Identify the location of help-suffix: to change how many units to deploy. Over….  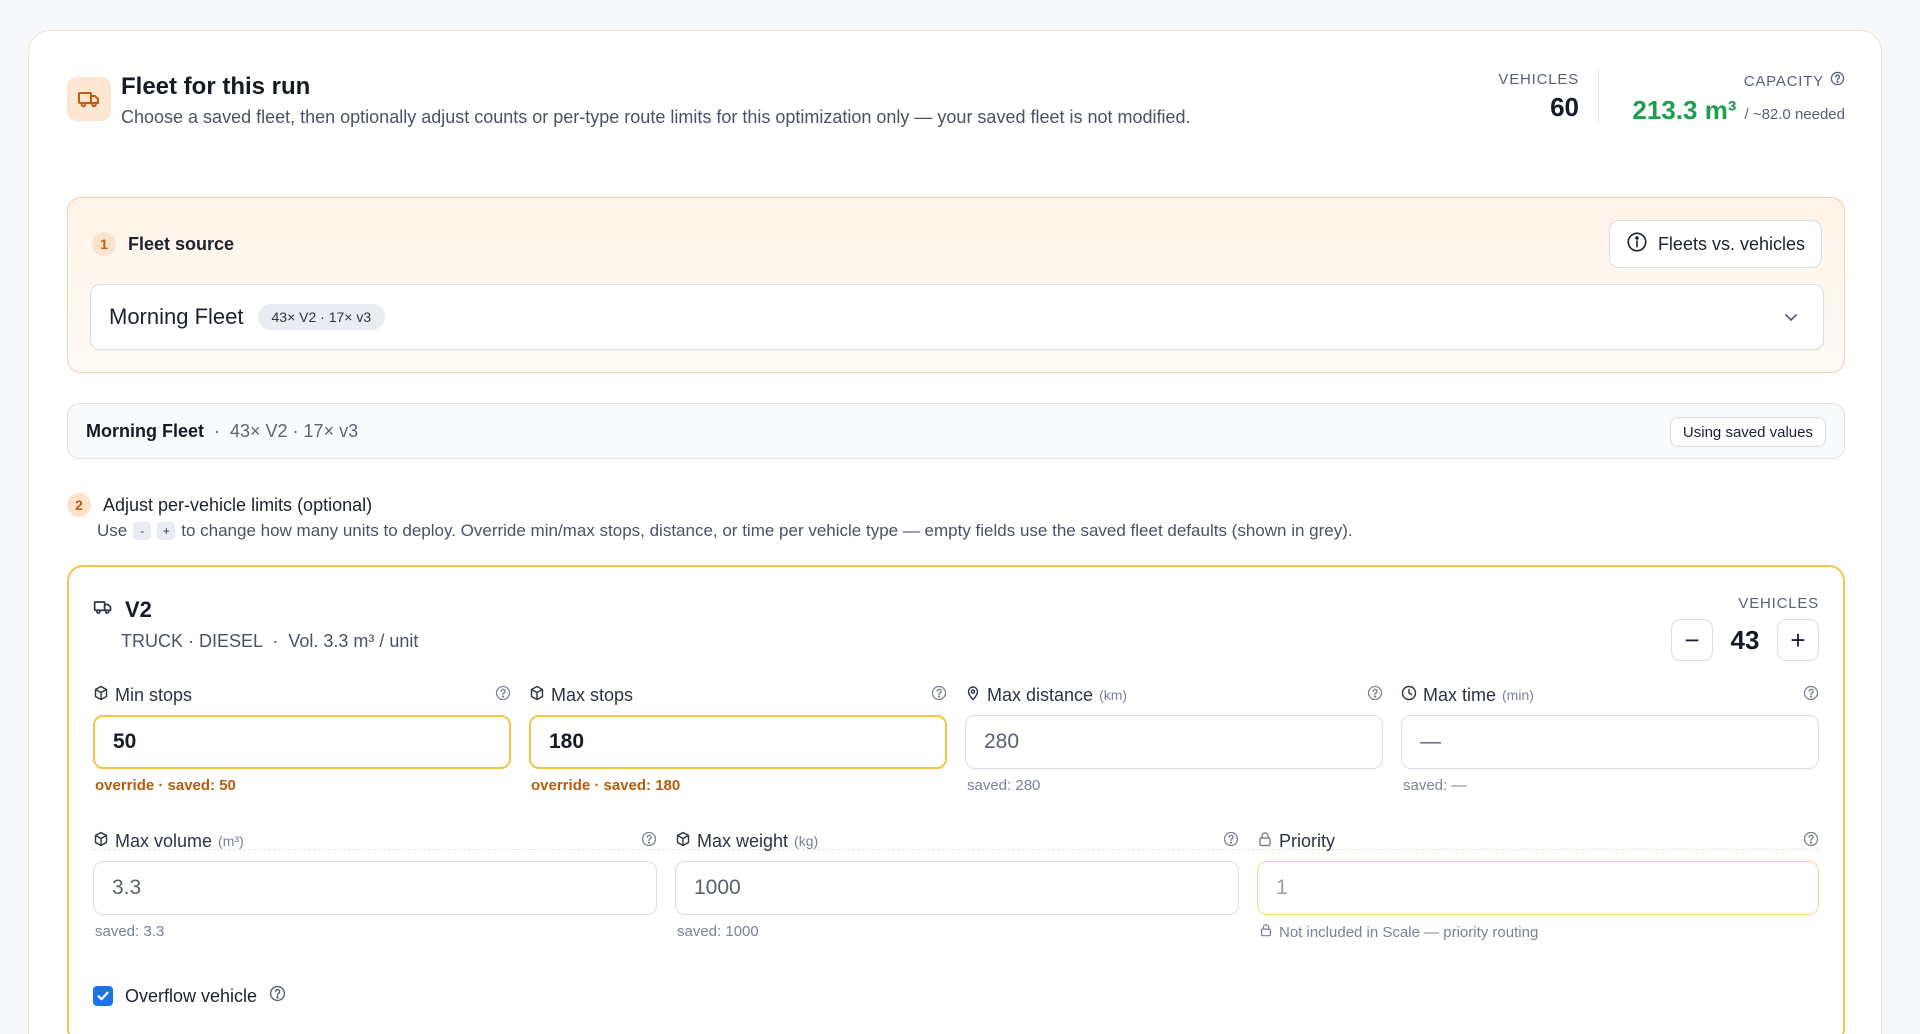
(767, 530).